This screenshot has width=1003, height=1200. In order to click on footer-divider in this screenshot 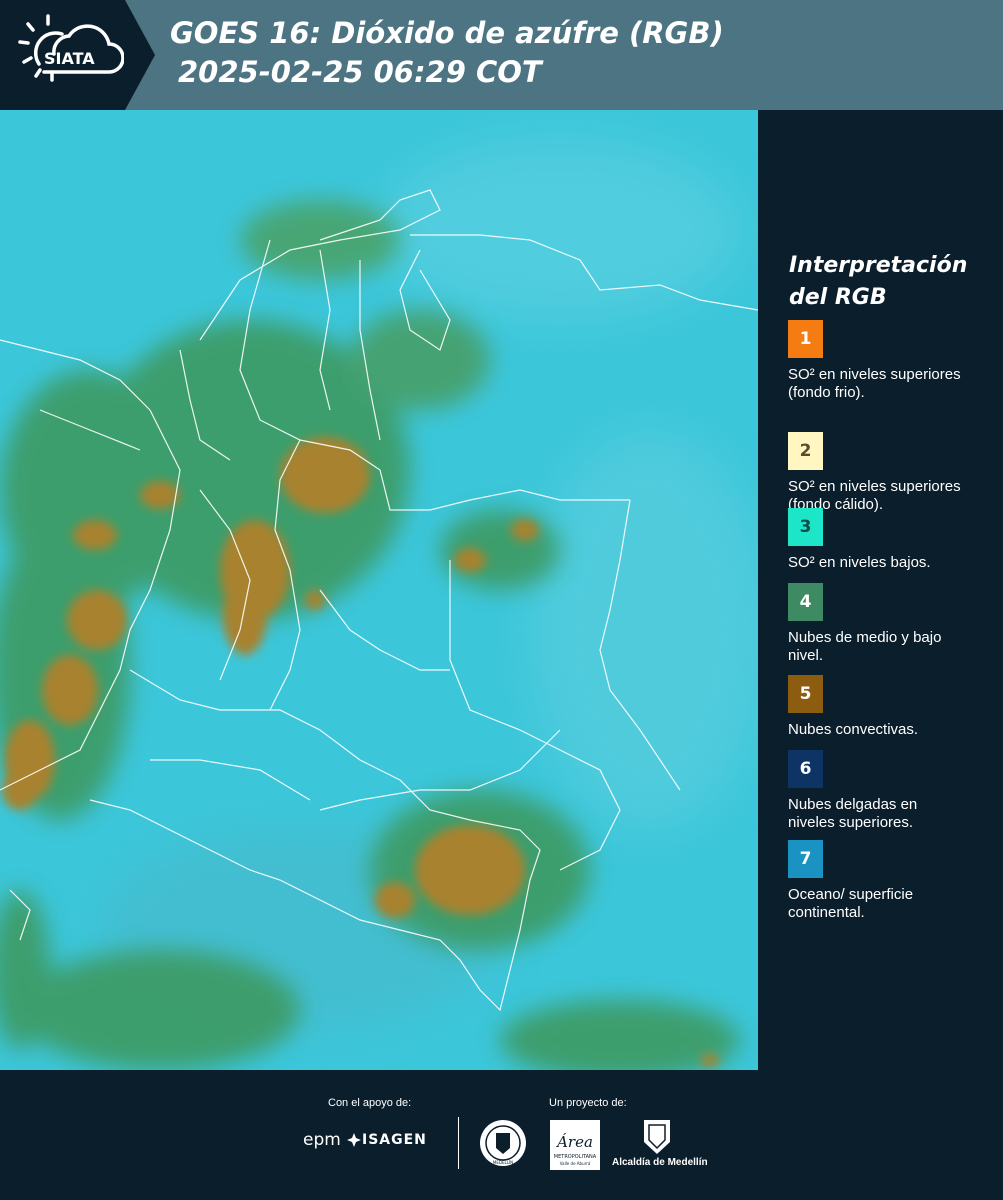, I will do `click(458, 1143)`.